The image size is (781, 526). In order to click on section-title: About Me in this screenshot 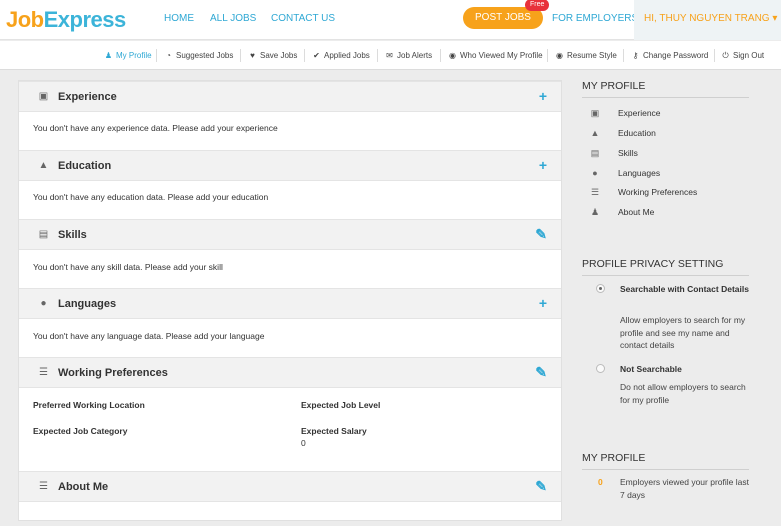, I will do `click(83, 487)`.